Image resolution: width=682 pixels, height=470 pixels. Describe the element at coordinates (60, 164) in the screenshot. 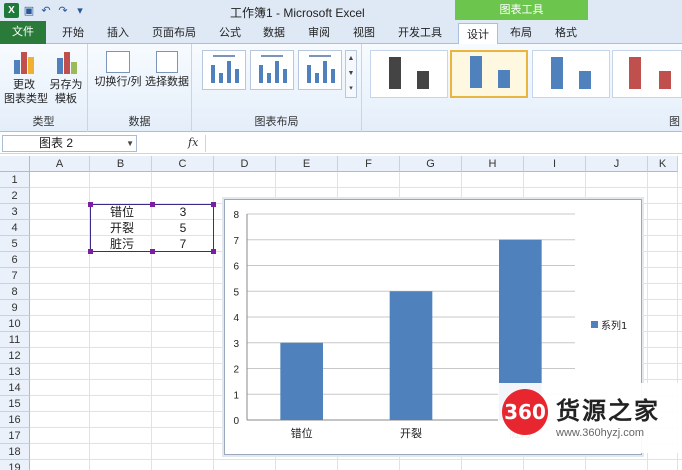

I see `column-header-A: A` at that location.